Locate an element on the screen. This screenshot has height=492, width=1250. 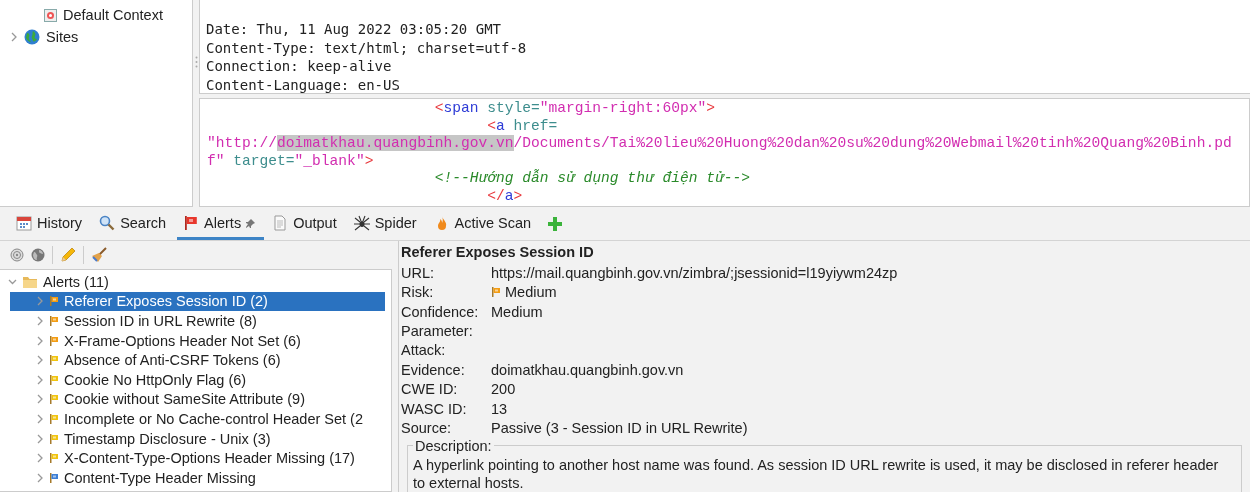
grip-icon is located at coordinates (196, 62).